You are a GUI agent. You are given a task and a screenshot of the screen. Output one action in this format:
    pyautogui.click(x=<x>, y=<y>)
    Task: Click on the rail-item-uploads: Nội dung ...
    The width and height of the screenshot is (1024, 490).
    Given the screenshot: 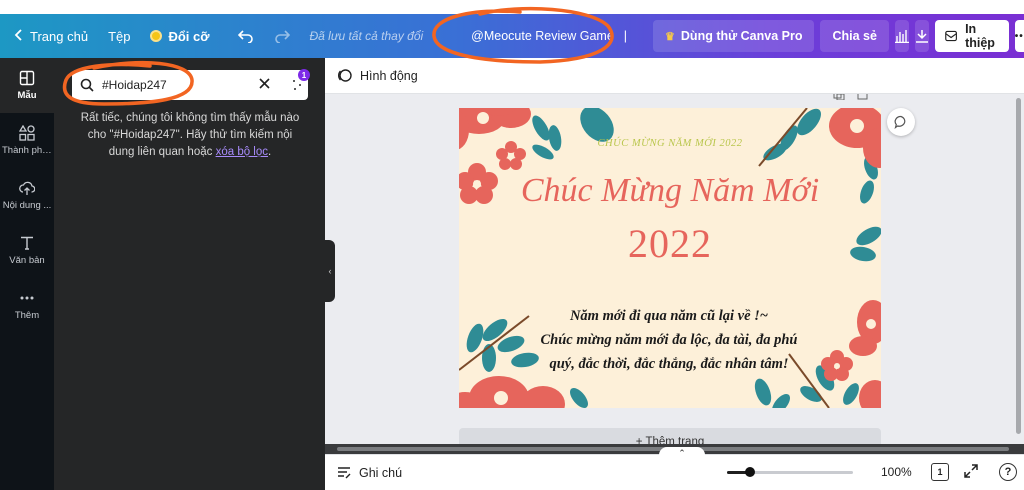 What is the action you would take?
    pyautogui.click(x=27, y=195)
    